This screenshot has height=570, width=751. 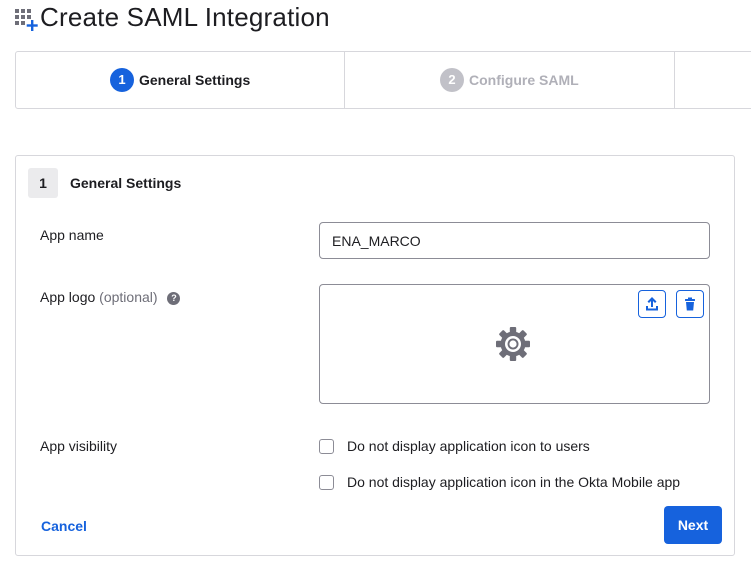 I want to click on hide-icon-mobile-checkbox, so click(x=326, y=482).